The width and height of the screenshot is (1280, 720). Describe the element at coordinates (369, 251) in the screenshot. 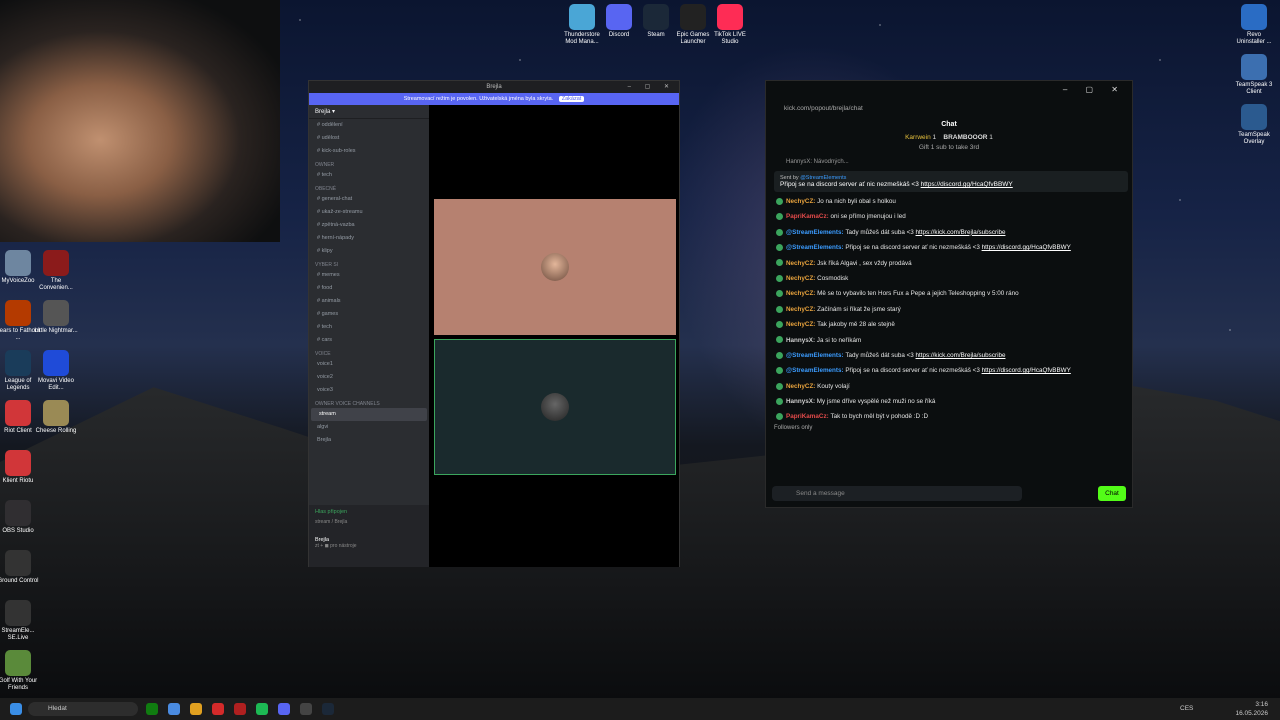

I see `channel-item: # klipy` at that location.